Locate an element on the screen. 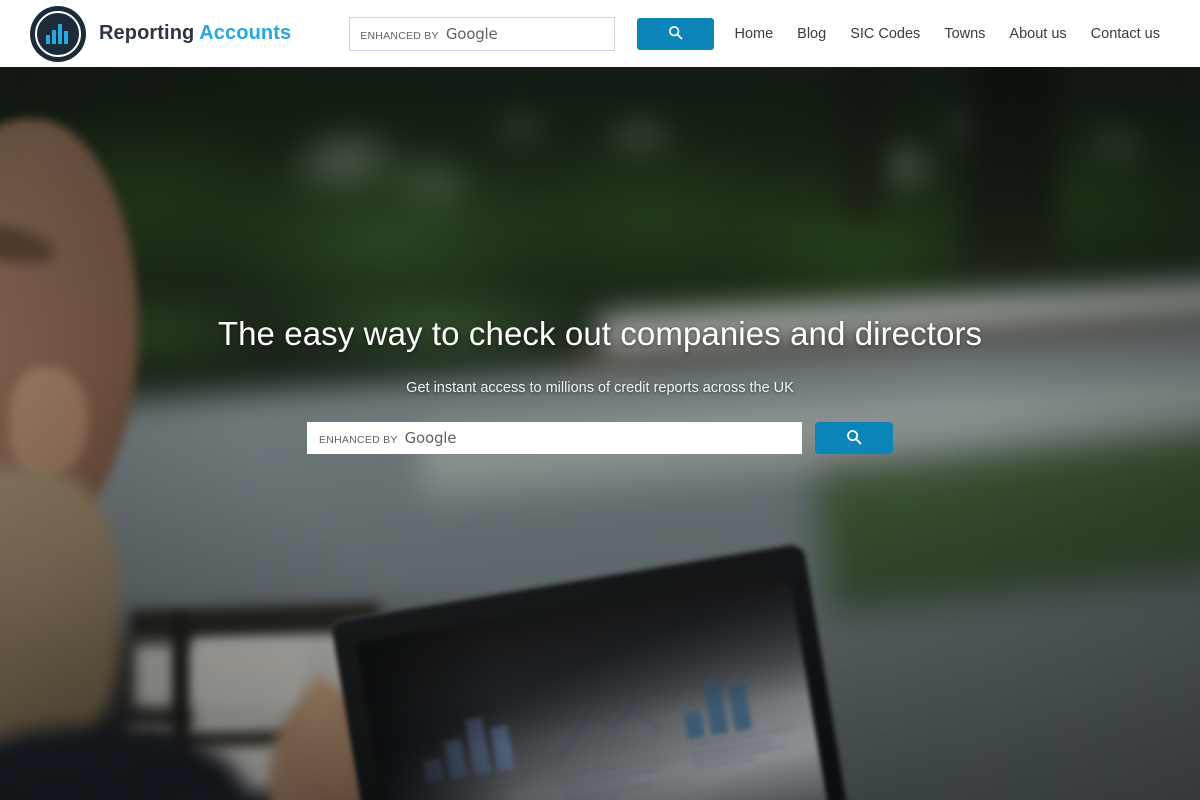 Image resolution: width=1200 pixels, height=800 pixels. brand-name-word2: Accounts is located at coordinates (245, 33).